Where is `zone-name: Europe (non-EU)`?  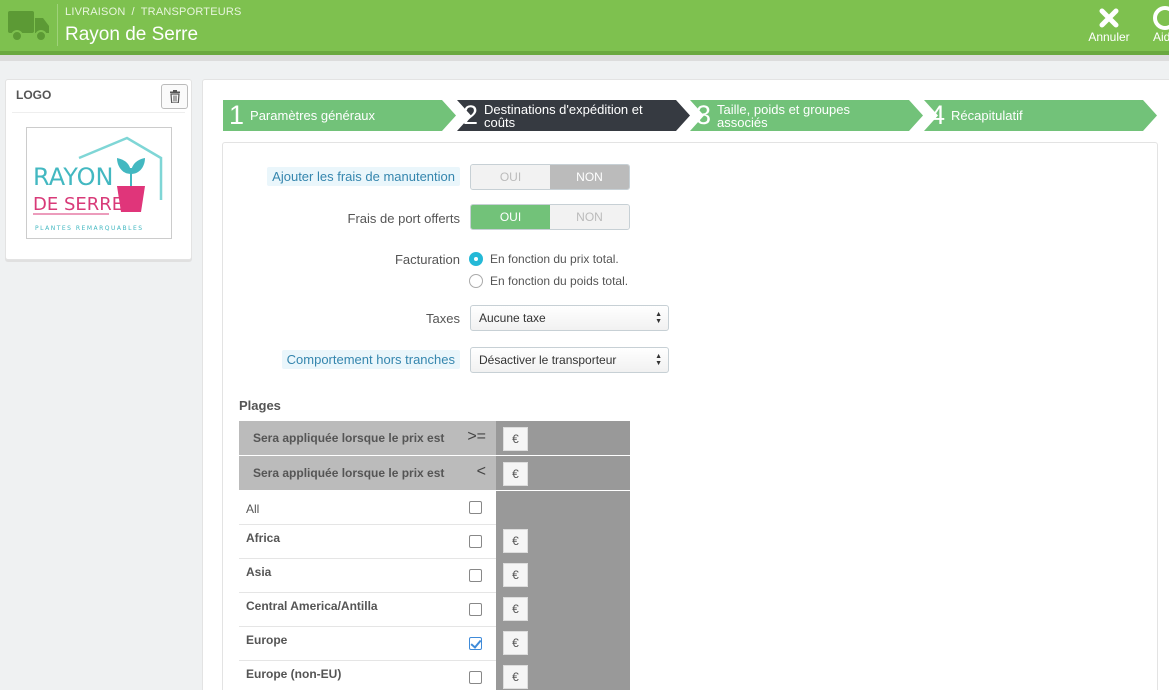 zone-name: Europe (non-EU) is located at coordinates (294, 674).